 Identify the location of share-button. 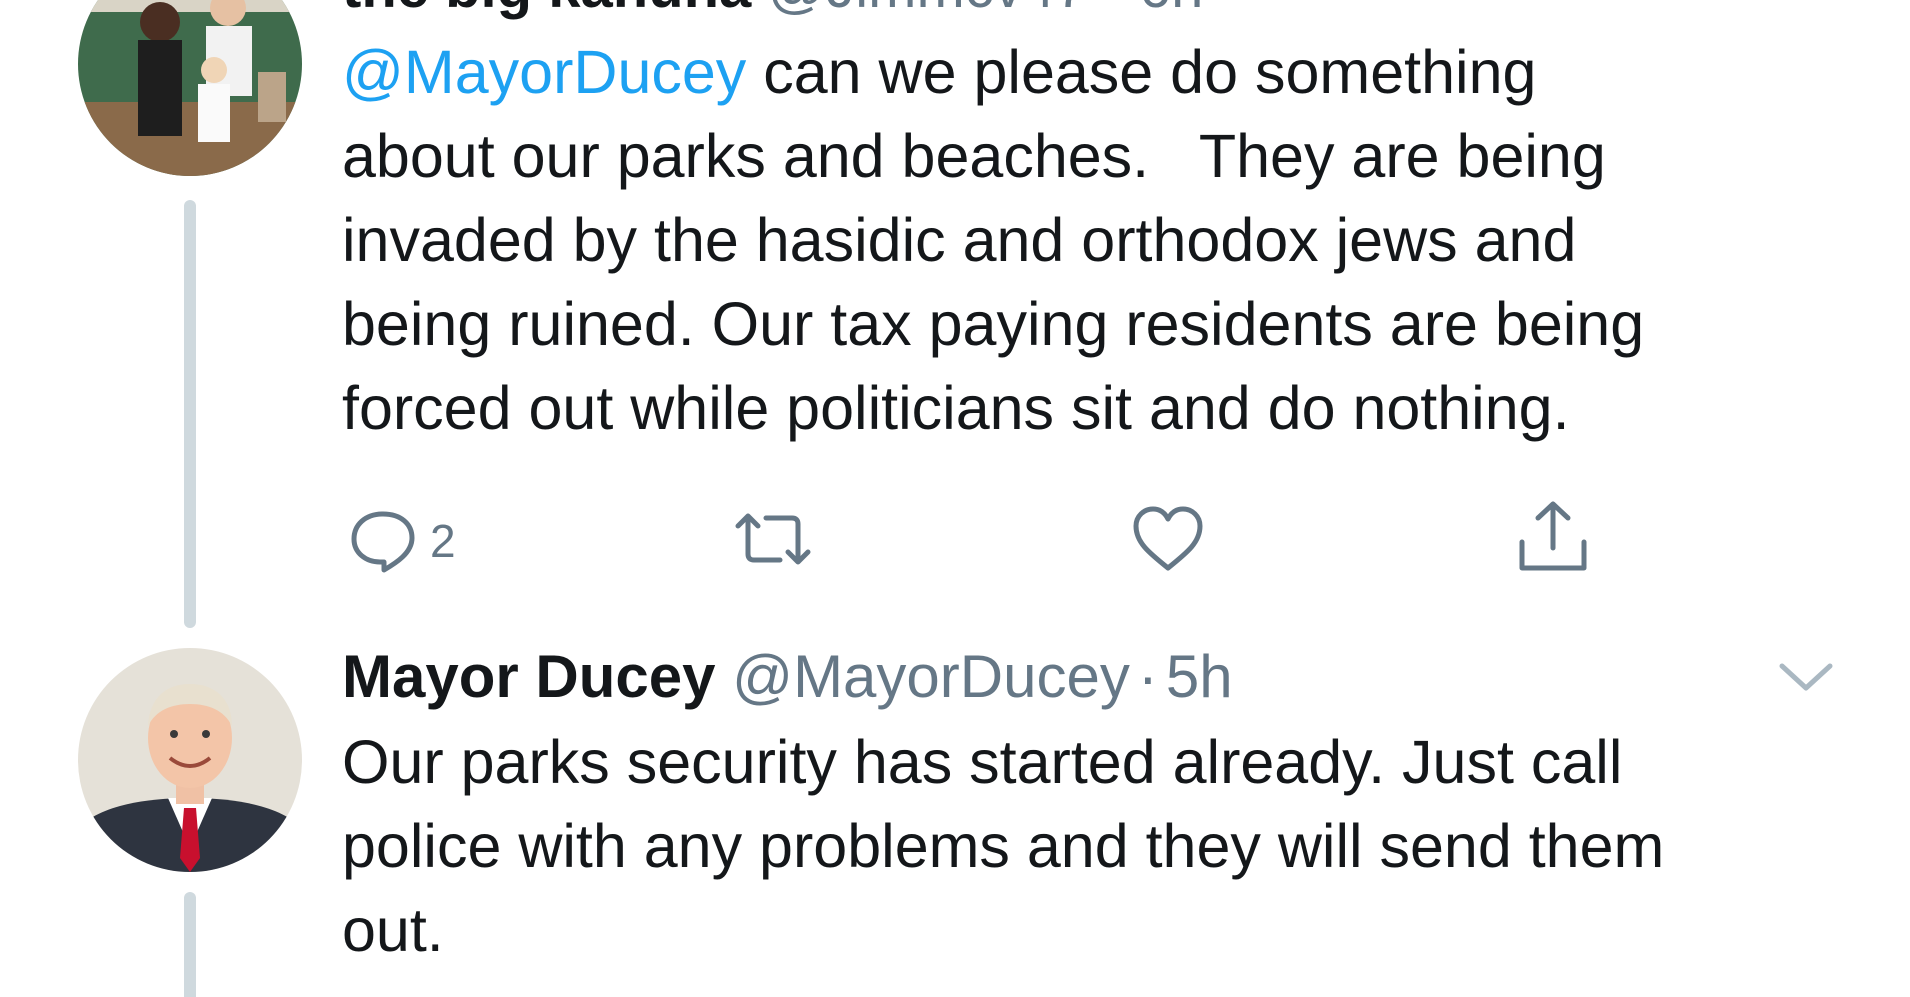
(1553, 536).